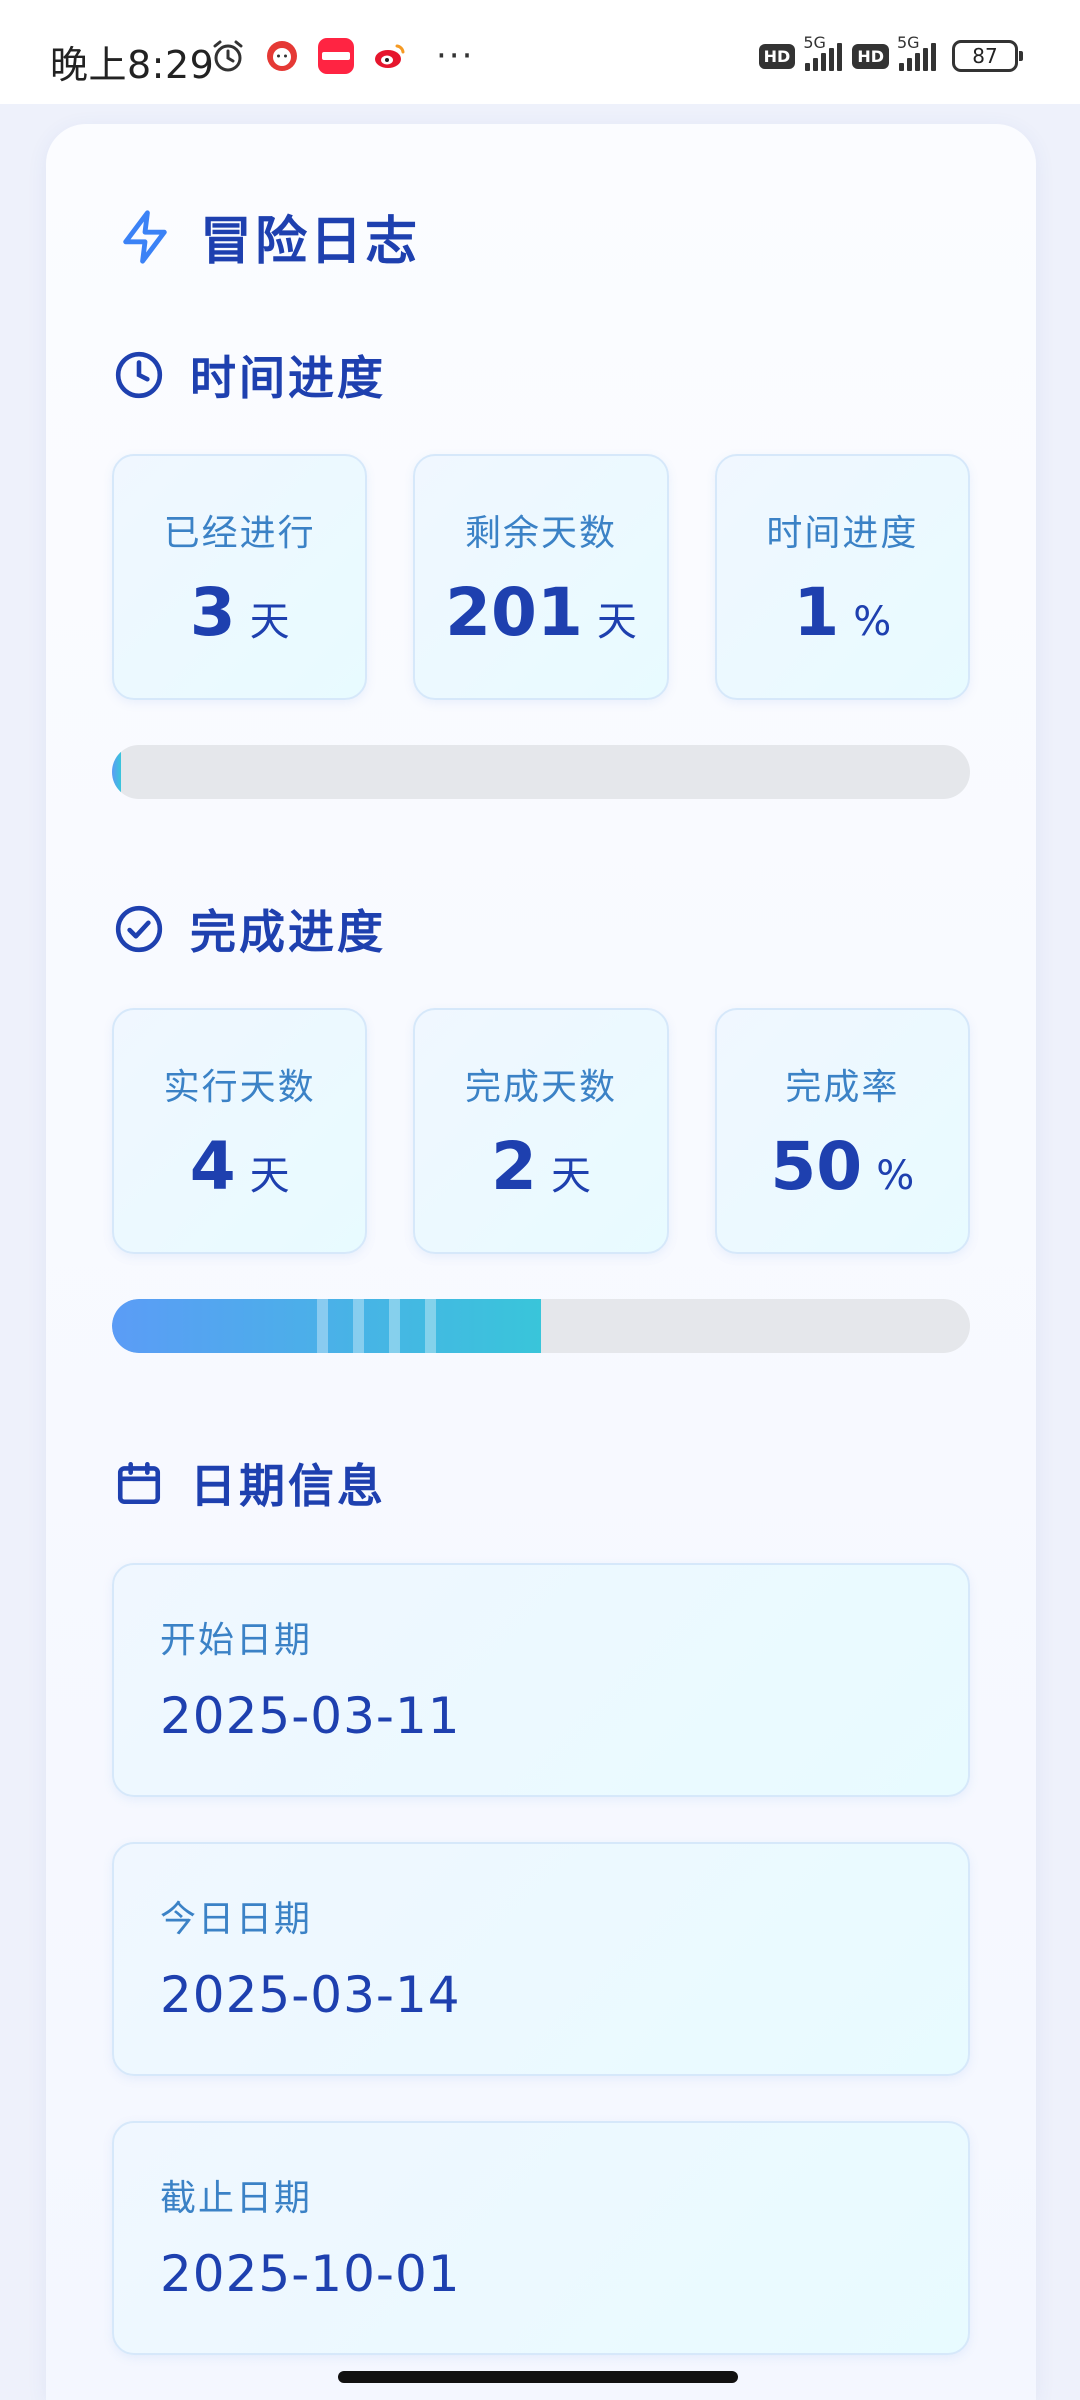  What do you see at coordinates (239, 1087) in the screenshot?
I see `stat-label: 实行天数` at bounding box center [239, 1087].